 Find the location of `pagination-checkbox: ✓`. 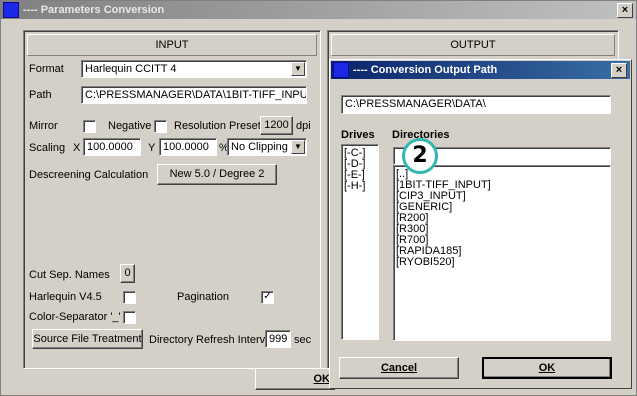

pagination-checkbox: ✓ is located at coordinates (267, 297).